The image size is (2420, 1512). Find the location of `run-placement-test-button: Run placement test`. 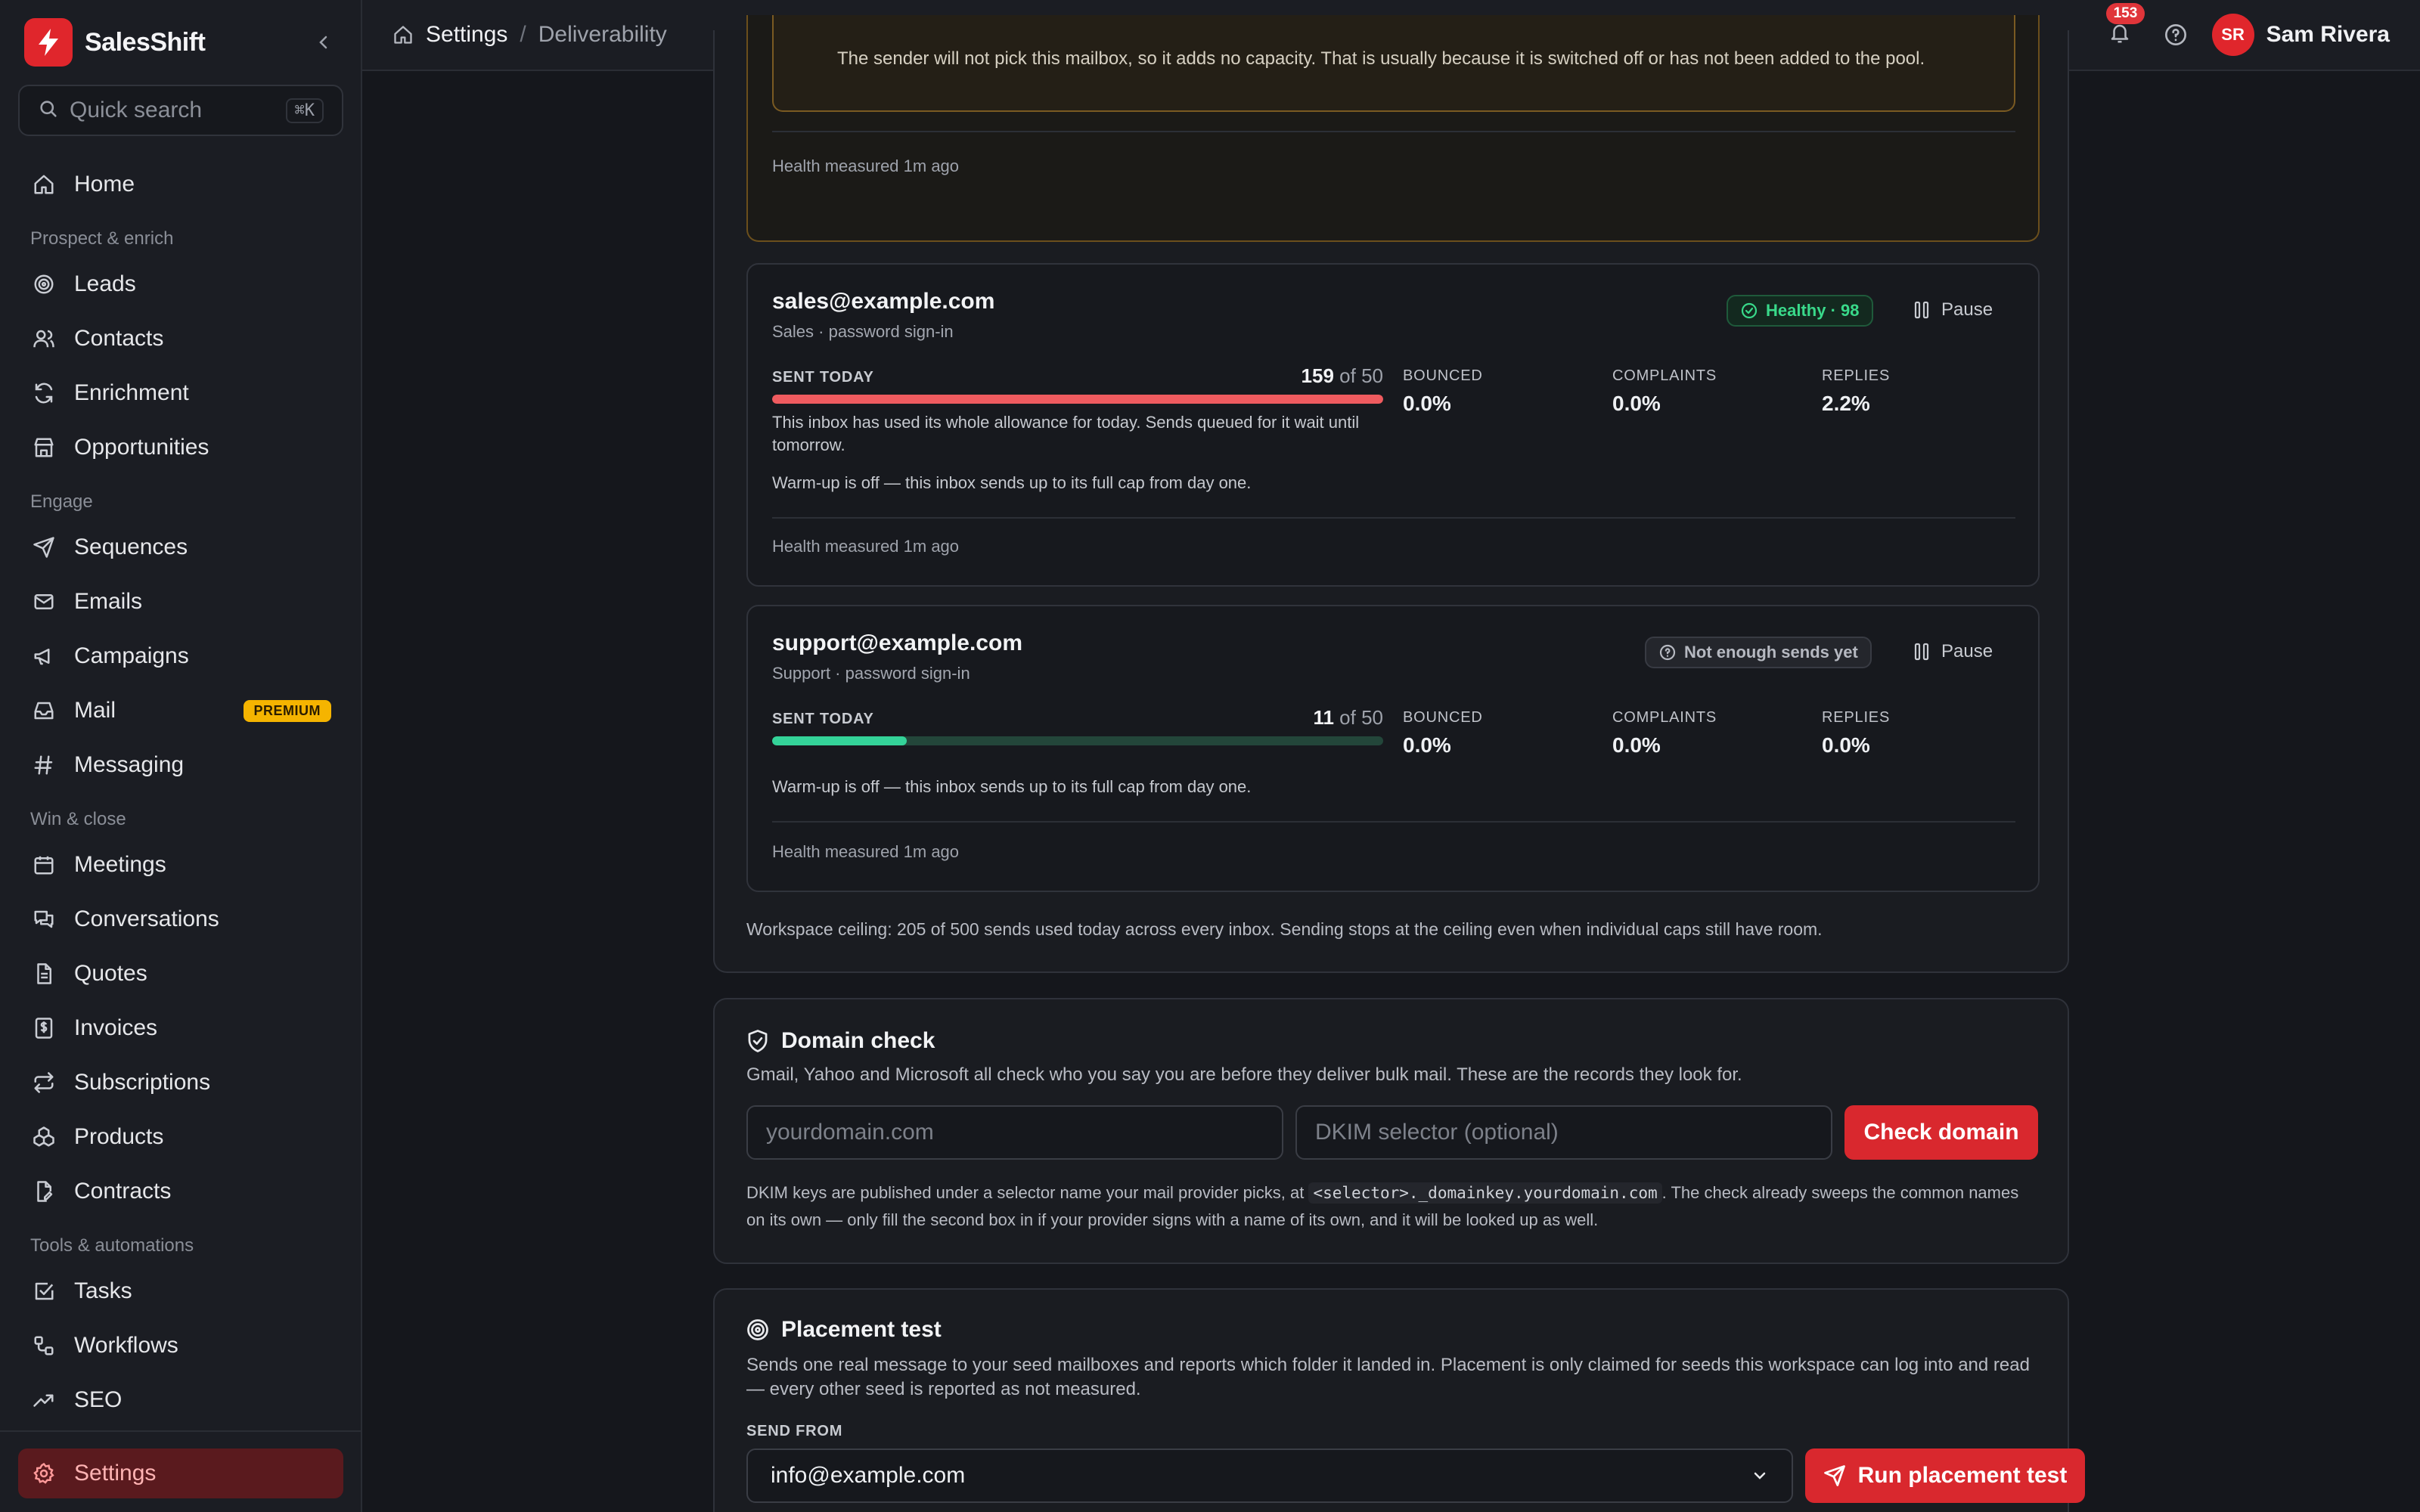

run-placement-test-button: Run placement test is located at coordinates (1945, 1475).